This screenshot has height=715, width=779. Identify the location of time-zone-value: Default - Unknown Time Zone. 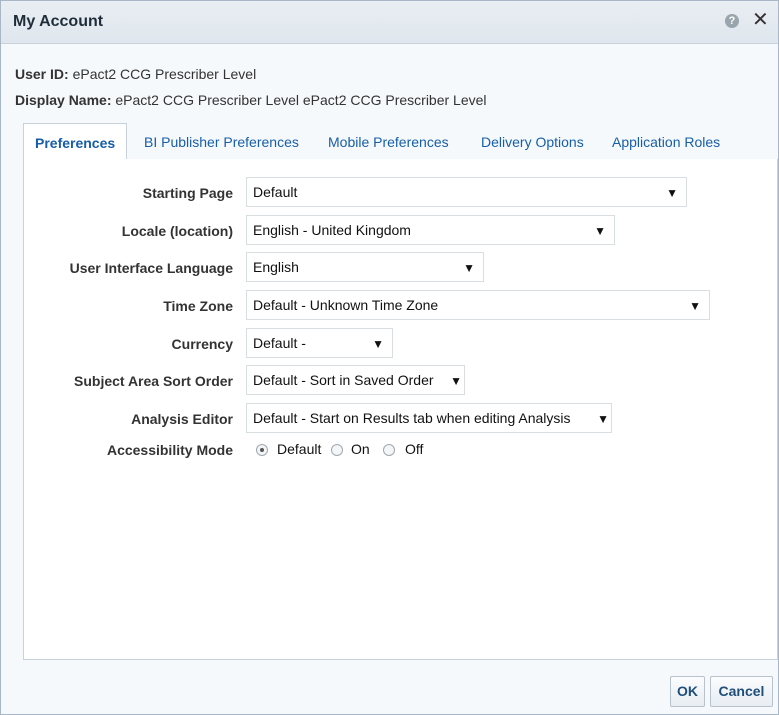
(346, 305).